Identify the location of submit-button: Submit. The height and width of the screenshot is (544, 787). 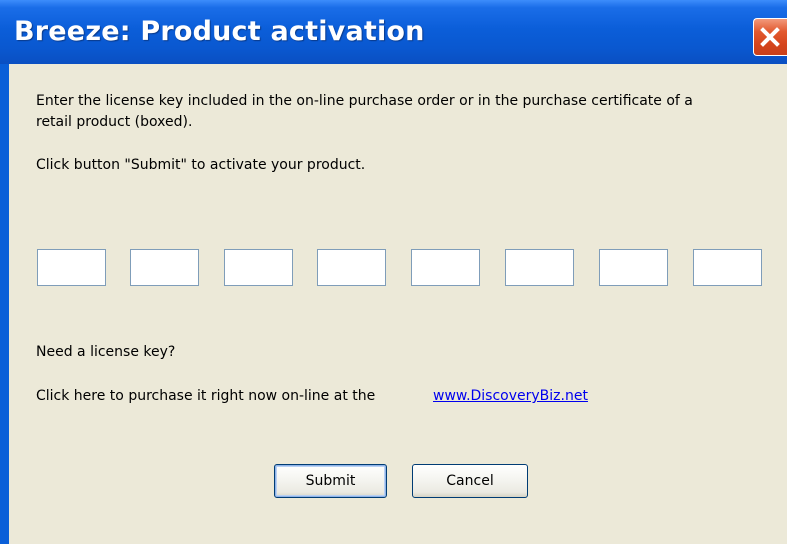
(330, 481).